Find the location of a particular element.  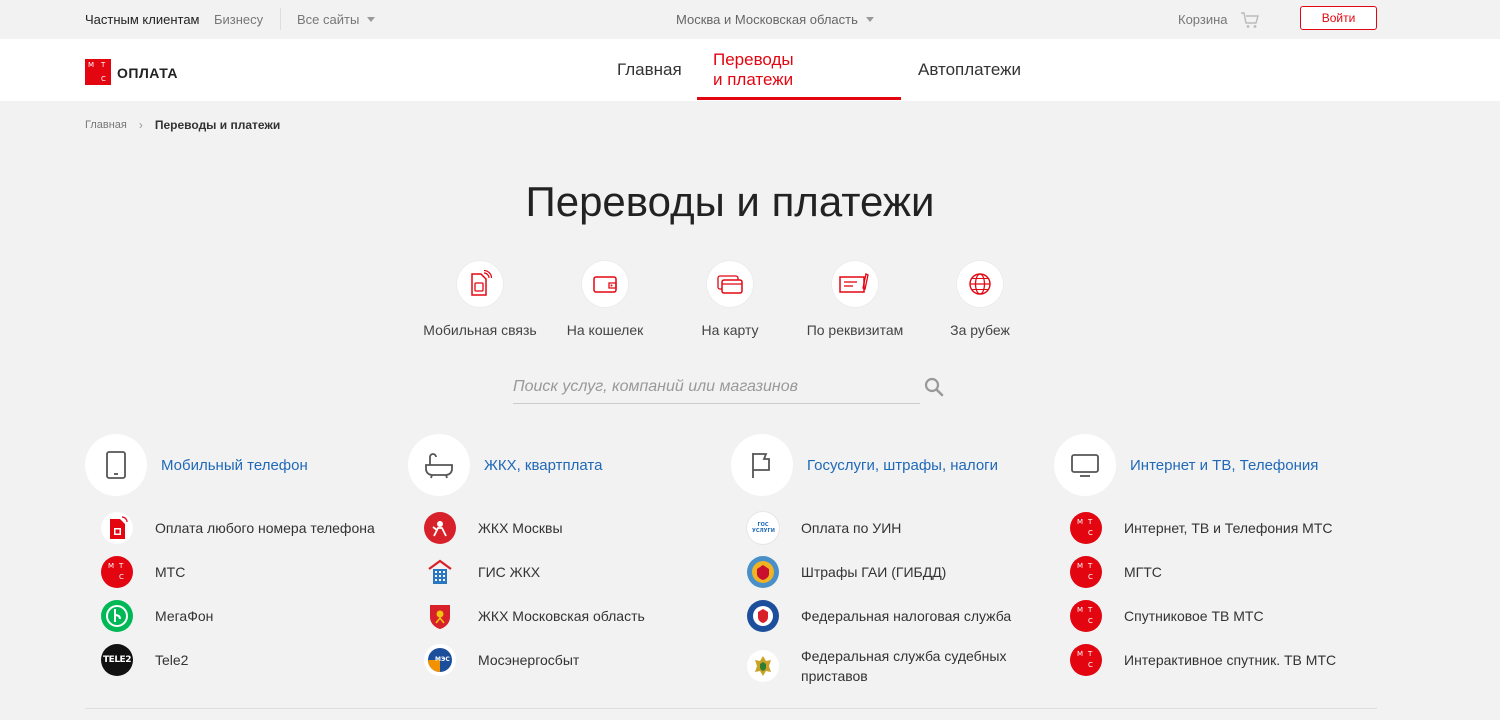

mosenergo-logo-text: МЭС is located at coordinates (442, 659).